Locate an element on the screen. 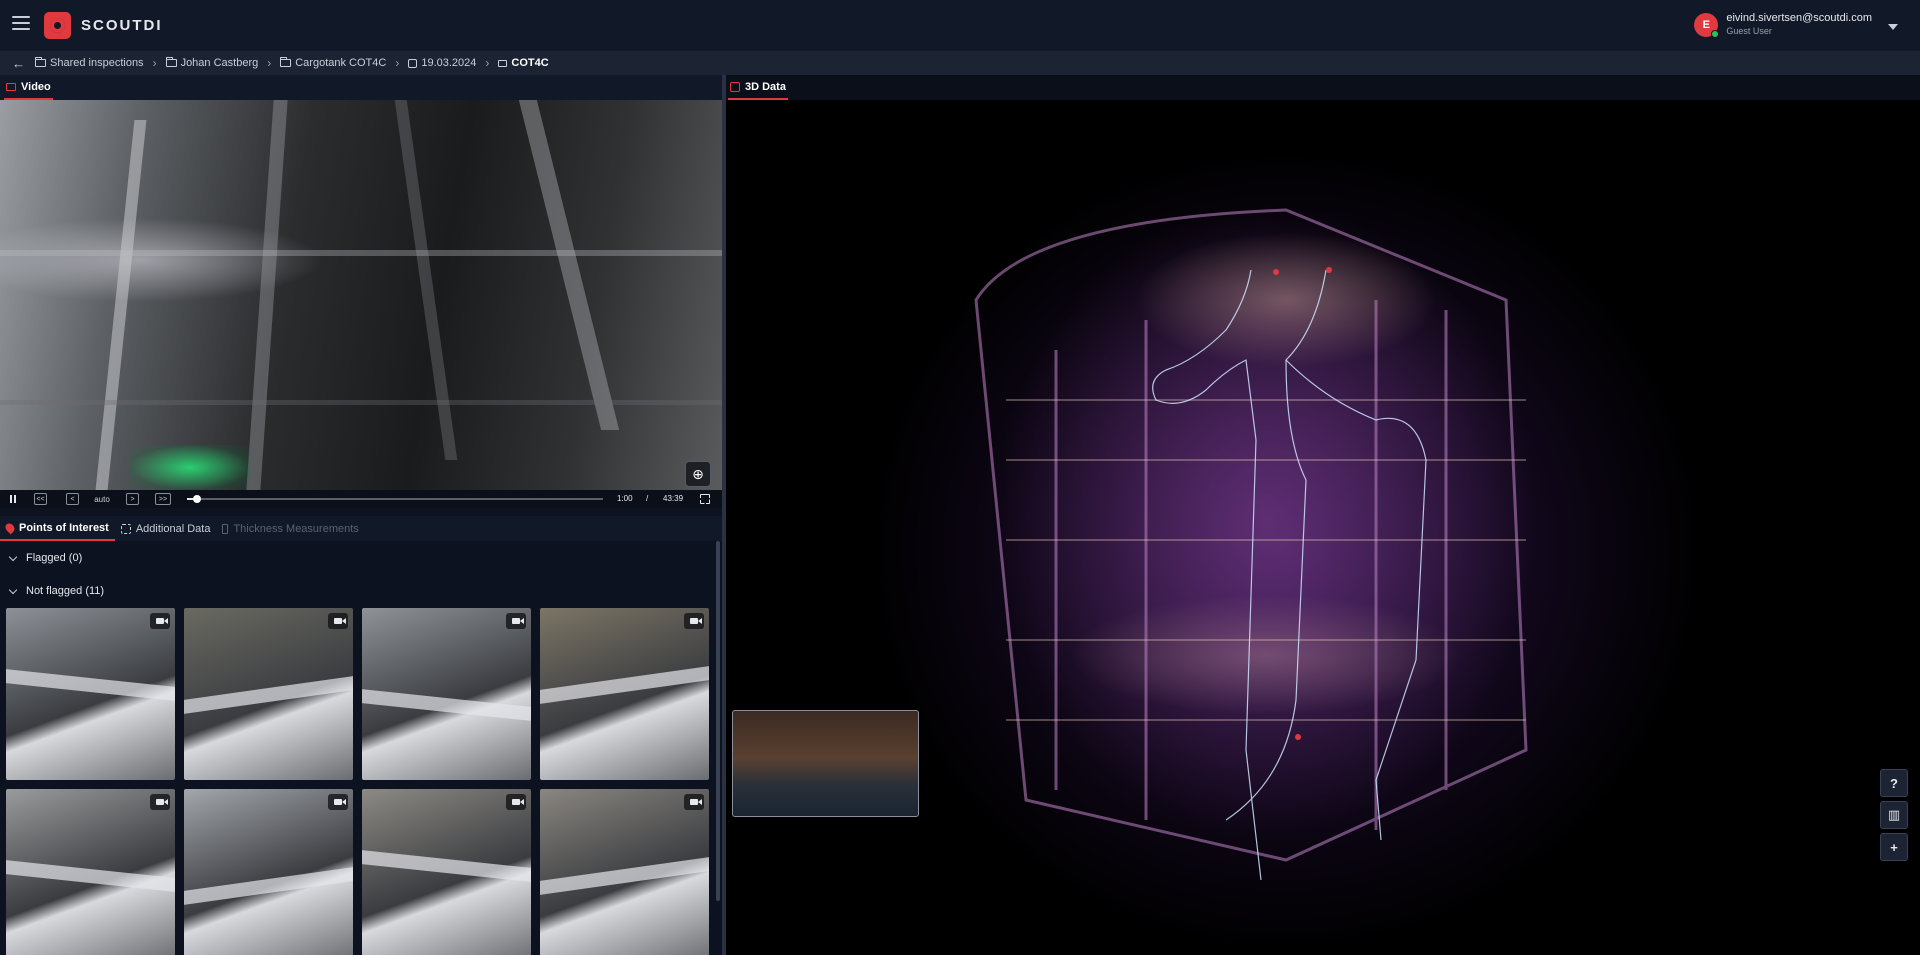 The width and height of the screenshot is (1920, 955). breadcrumb-item-date: 19.03.2024 is located at coordinates (442, 63).